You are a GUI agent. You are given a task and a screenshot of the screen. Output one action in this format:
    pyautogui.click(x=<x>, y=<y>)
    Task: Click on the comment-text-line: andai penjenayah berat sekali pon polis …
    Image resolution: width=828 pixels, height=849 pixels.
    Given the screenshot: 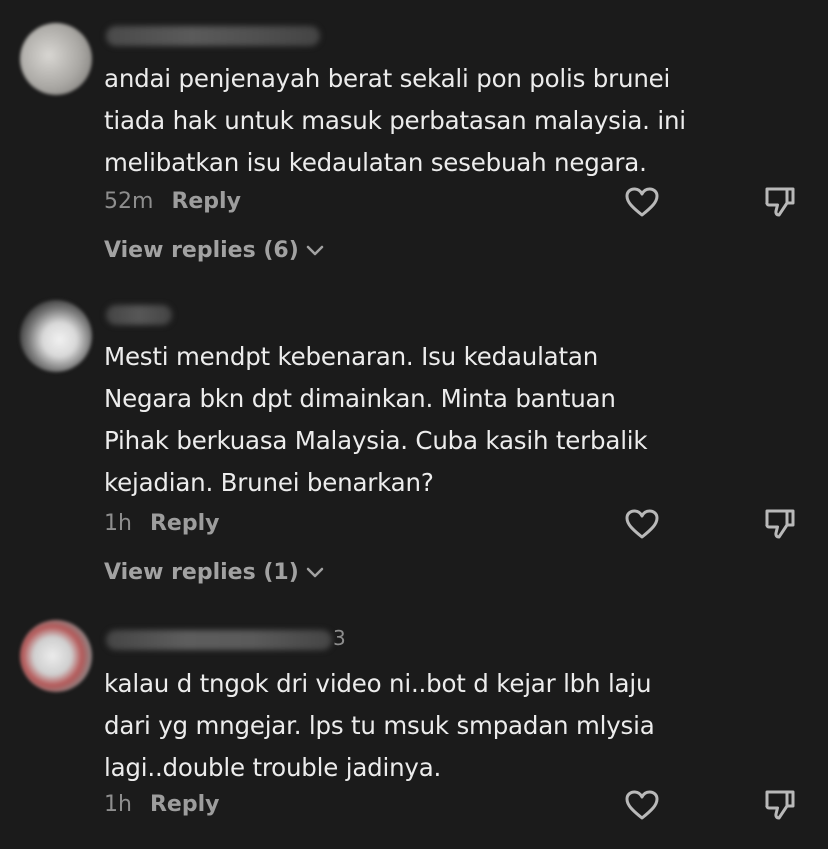 What is the action you would take?
    pyautogui.click(x=387, y=78)
    